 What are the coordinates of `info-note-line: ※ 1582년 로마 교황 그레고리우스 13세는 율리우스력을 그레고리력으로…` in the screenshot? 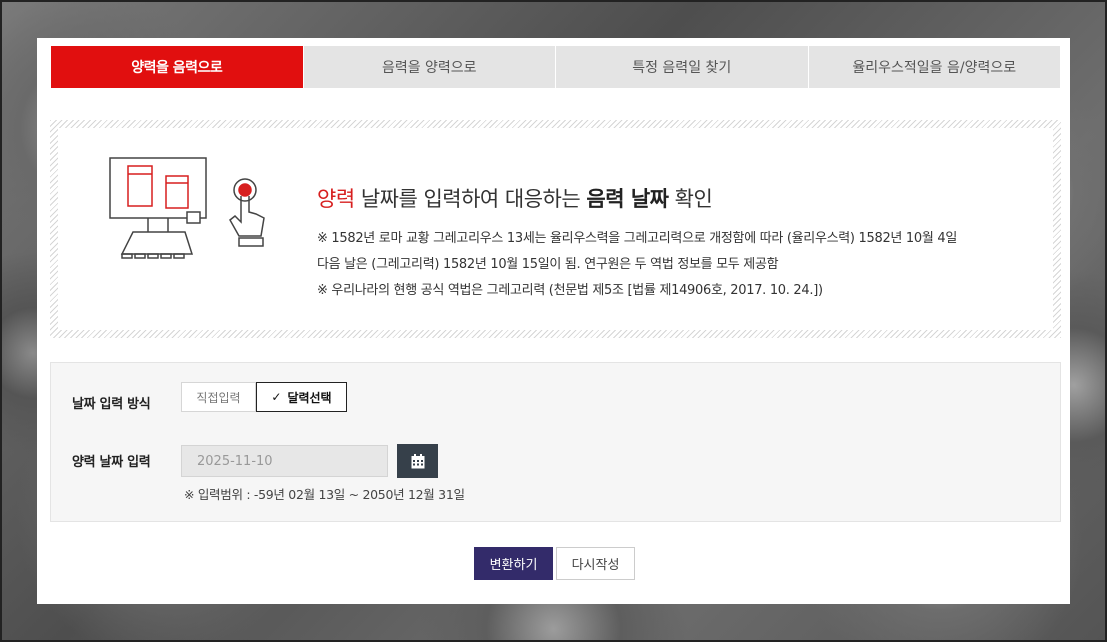 It's located at (637, 238).